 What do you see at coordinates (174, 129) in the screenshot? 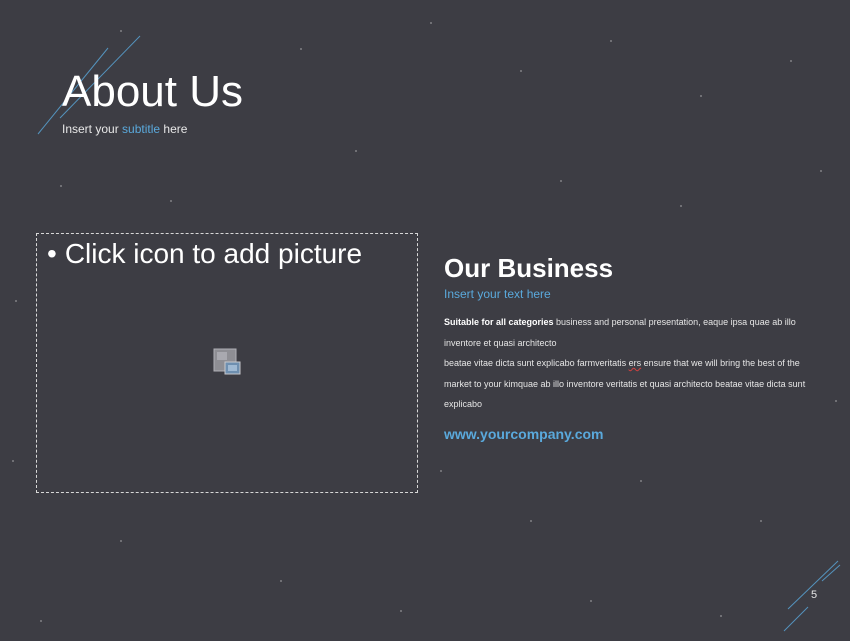
I see `subtitle-suffix: here` at bounding box center [174, 129].